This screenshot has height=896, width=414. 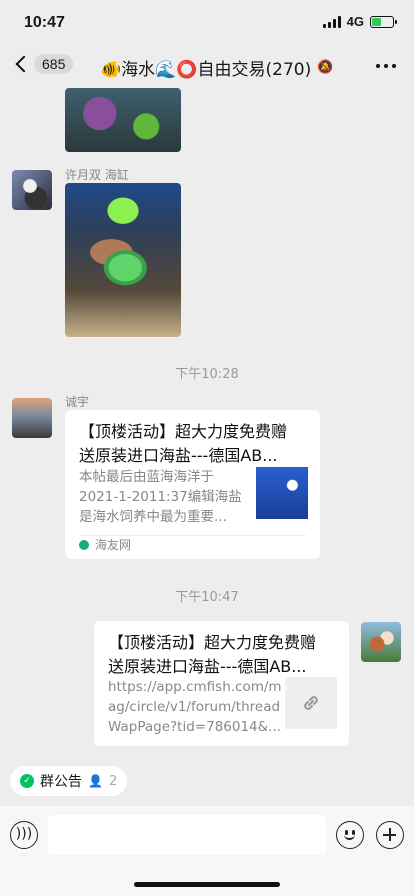 I want to click on notice-icon: ✓, so click(x=27, y=781).